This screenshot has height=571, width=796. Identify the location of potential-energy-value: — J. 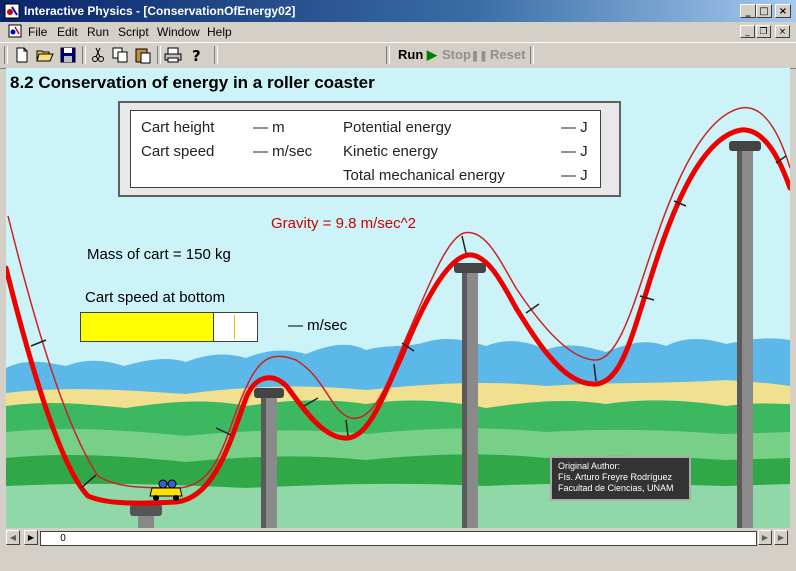
(574, 127).